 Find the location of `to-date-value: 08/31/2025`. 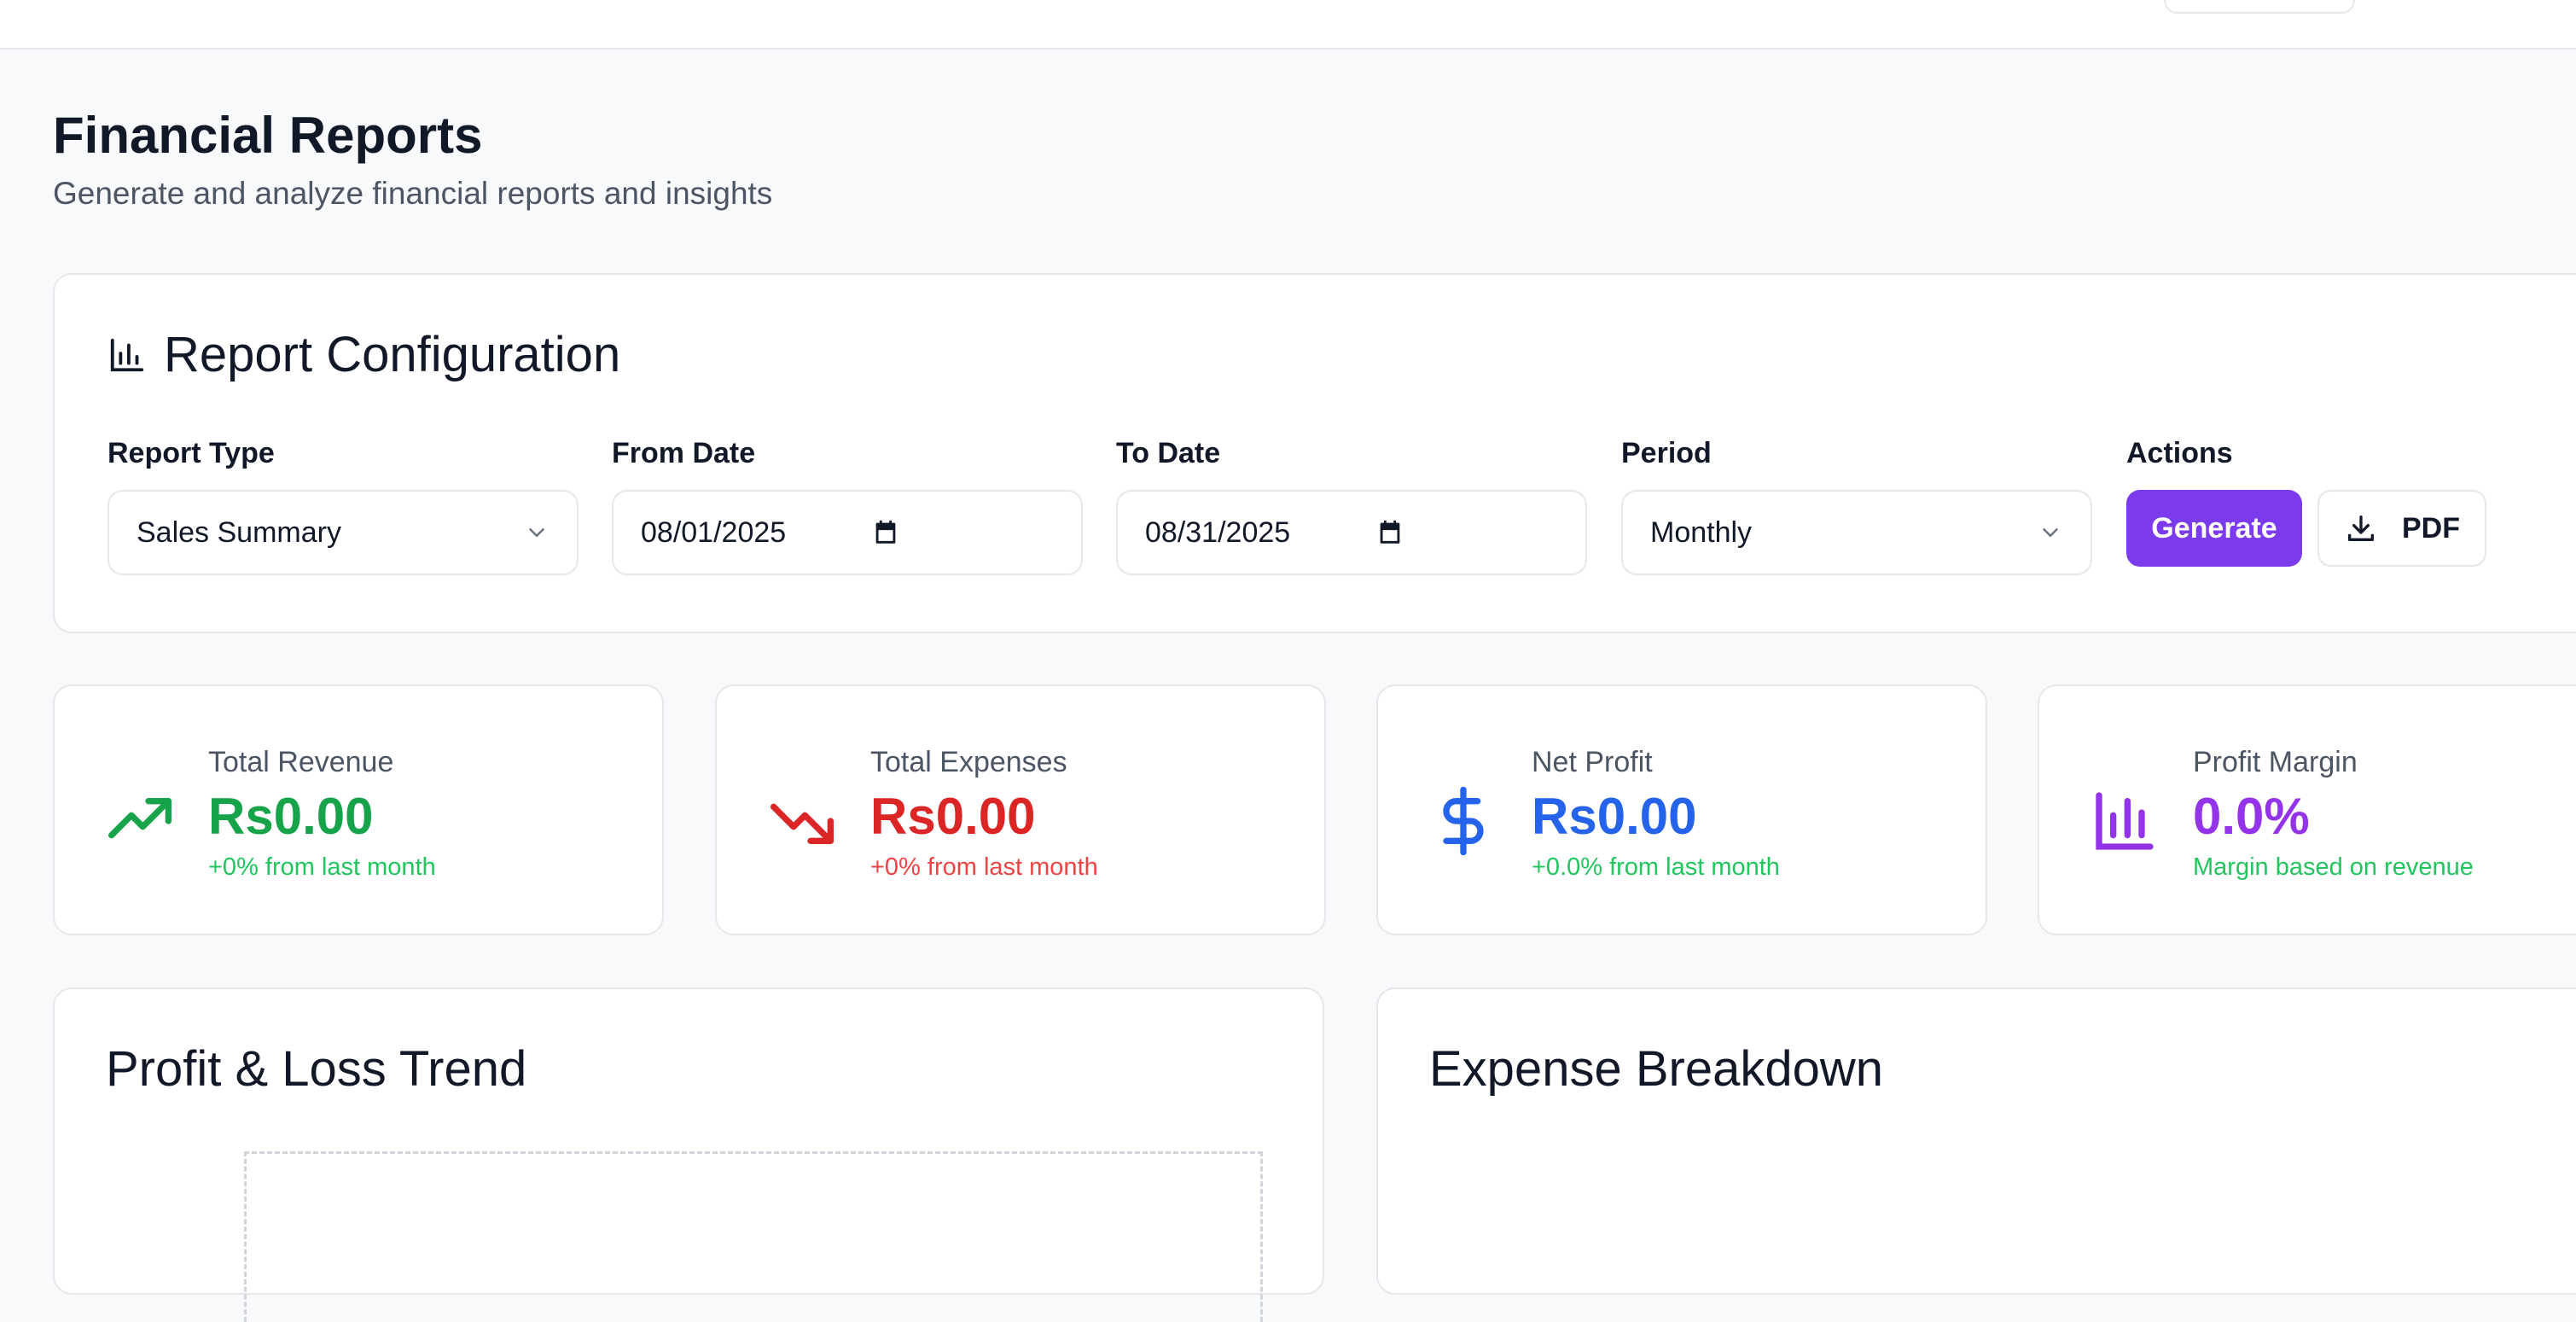

to-date-value: 08/31/2025 is located at coordinates (1218, 532).